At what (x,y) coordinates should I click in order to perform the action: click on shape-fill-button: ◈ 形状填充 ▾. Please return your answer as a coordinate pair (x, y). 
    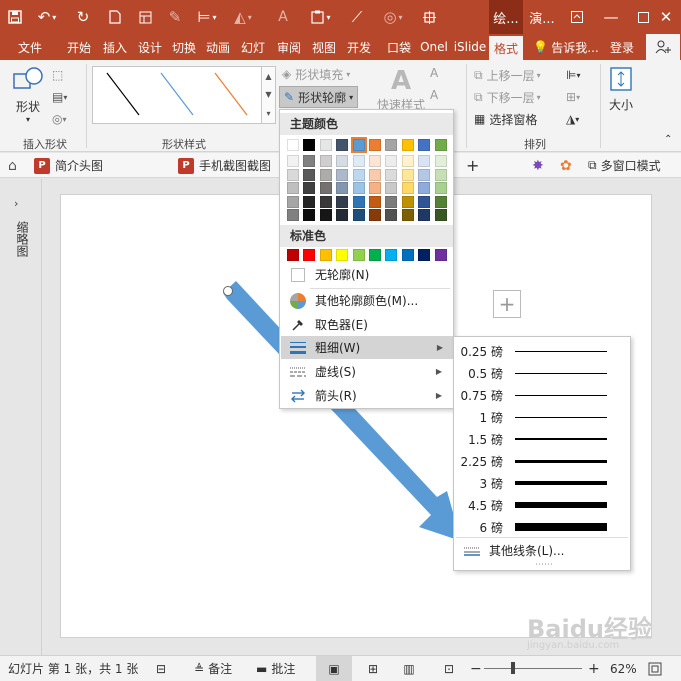
    Looking at the image, I should click on (316, 74).